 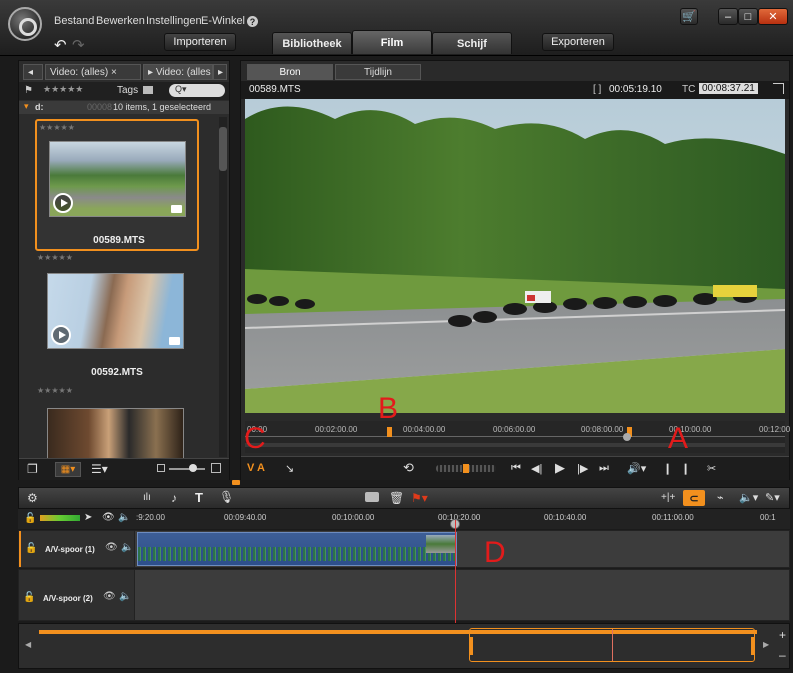 What do you see at coordinates (694, 498) in the screenshot?
I see `magnet-snap-icon: ⊂` at bounding box center [694, 498].